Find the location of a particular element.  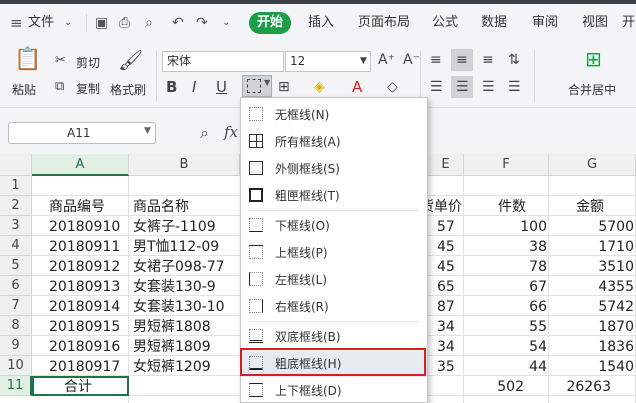

table-cell: 66 is located at coordinates (505, 307).